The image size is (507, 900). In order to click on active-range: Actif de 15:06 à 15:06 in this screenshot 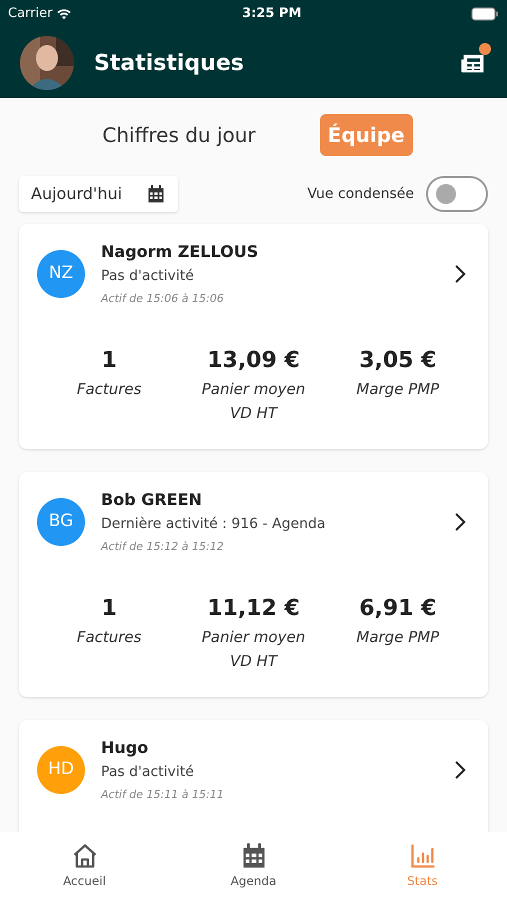, I will do `click(163, 299)`.